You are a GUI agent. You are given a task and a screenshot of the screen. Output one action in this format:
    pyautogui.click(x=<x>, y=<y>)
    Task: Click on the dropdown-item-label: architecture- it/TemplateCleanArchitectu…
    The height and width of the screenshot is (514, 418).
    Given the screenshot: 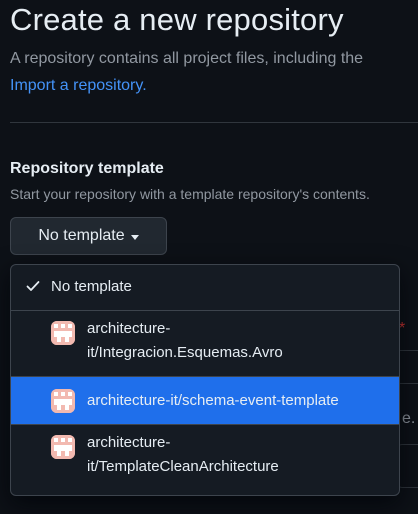 What is the action you would take?
    pyautogui.click(x=237, y=455)
    